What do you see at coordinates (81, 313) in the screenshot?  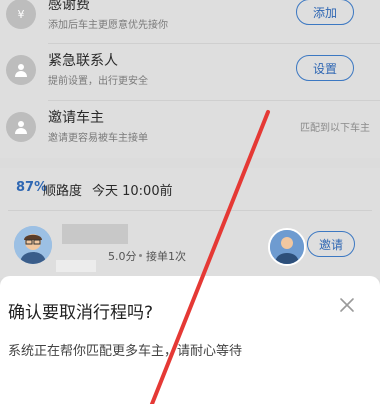 I see `dialog-title: 确认要取消行程吗?` at bounding box center [81, 313].